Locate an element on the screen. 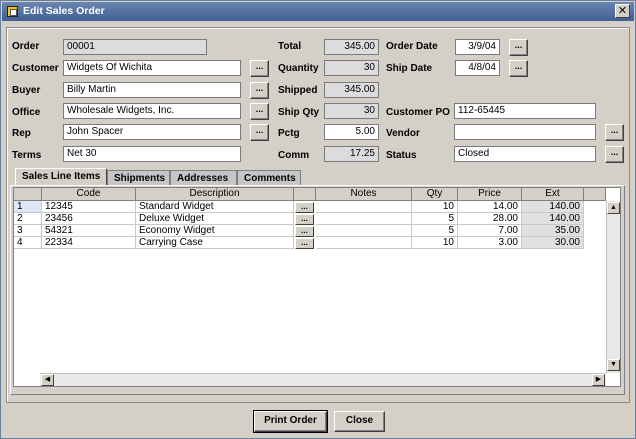 The width and height of the screenshot is (636, 439). rep-field: John Spacer is located at coordinates (152, 132).